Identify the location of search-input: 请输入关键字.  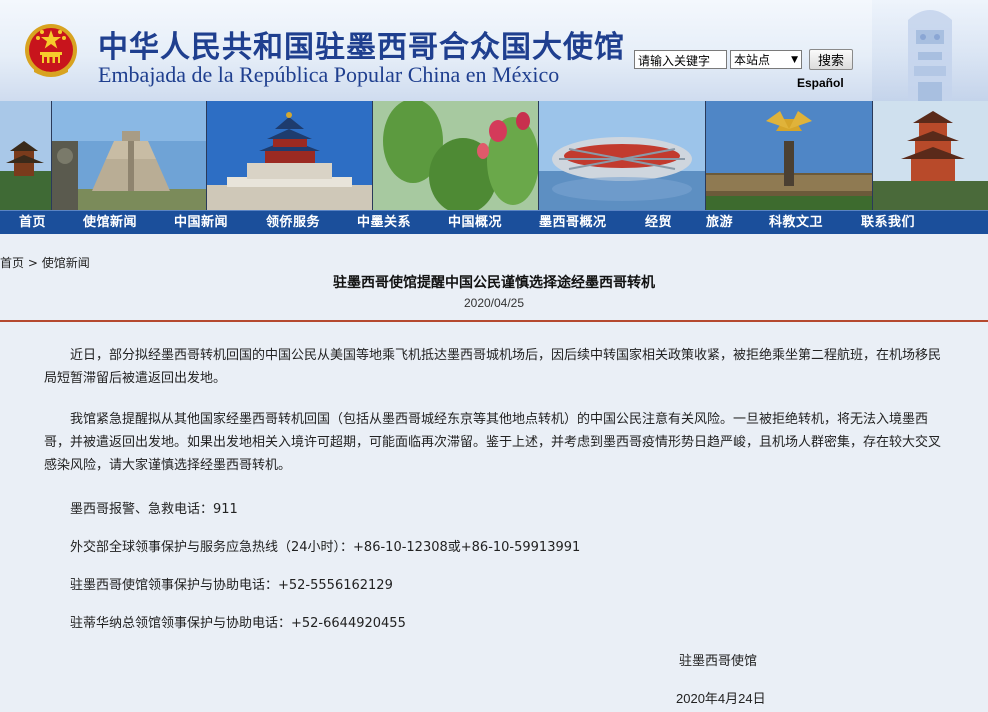
(680, 59).